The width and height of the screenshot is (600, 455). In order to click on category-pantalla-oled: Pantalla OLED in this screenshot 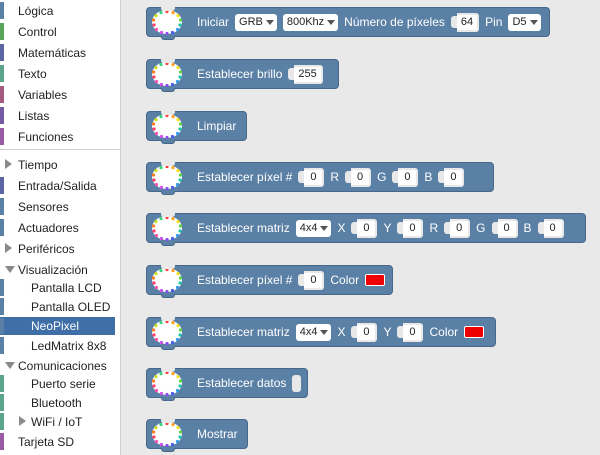, I will do `click(57, 306)`.